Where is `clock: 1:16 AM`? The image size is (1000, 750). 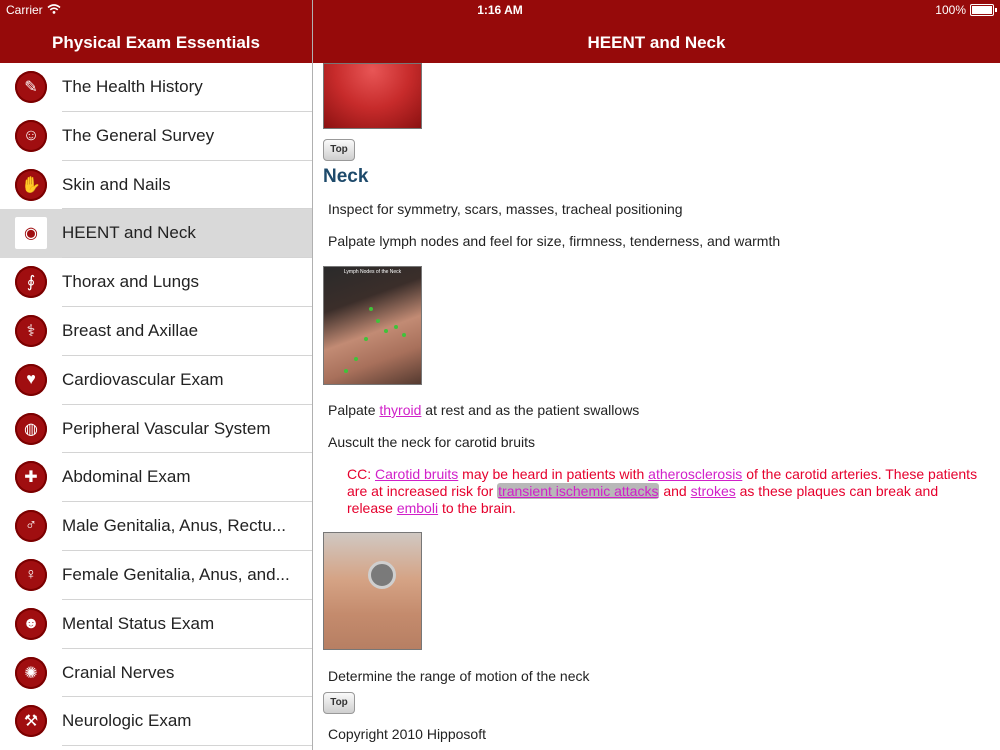
clock: 1:16 AM is located at coordinates (500, 10).